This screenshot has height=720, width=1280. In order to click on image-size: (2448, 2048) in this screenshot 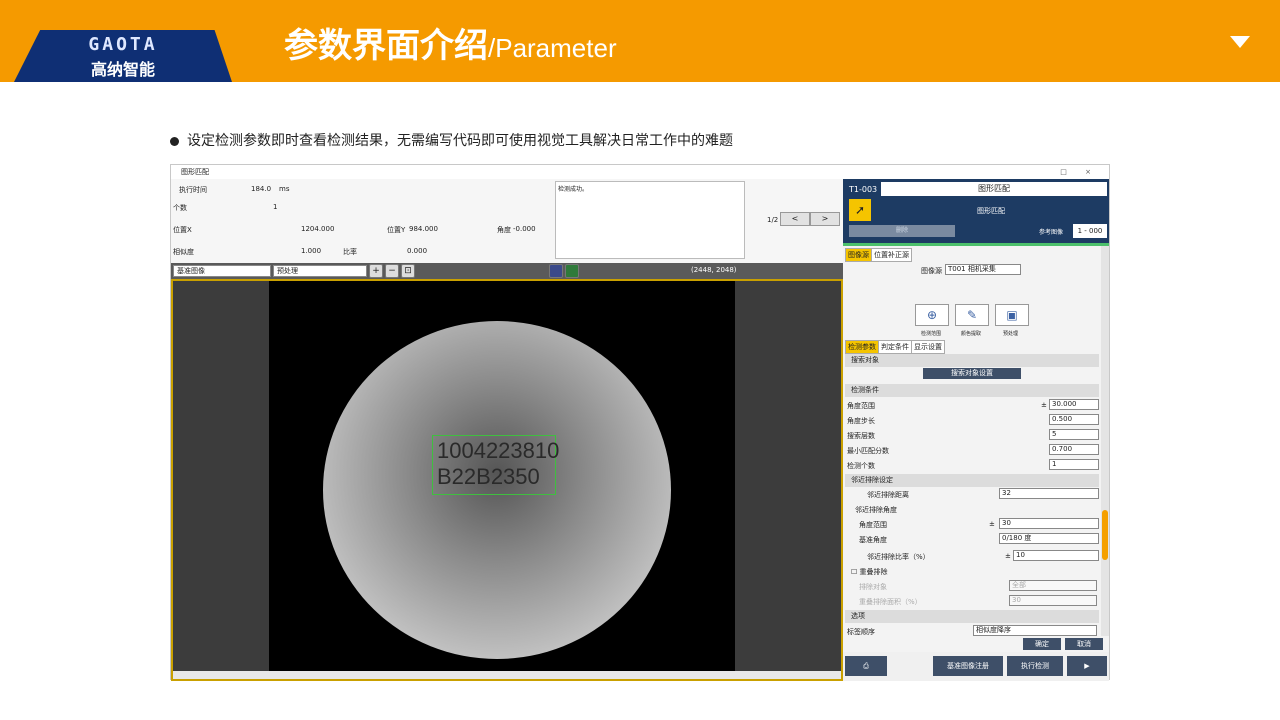, I will do `click(714, 270)`.